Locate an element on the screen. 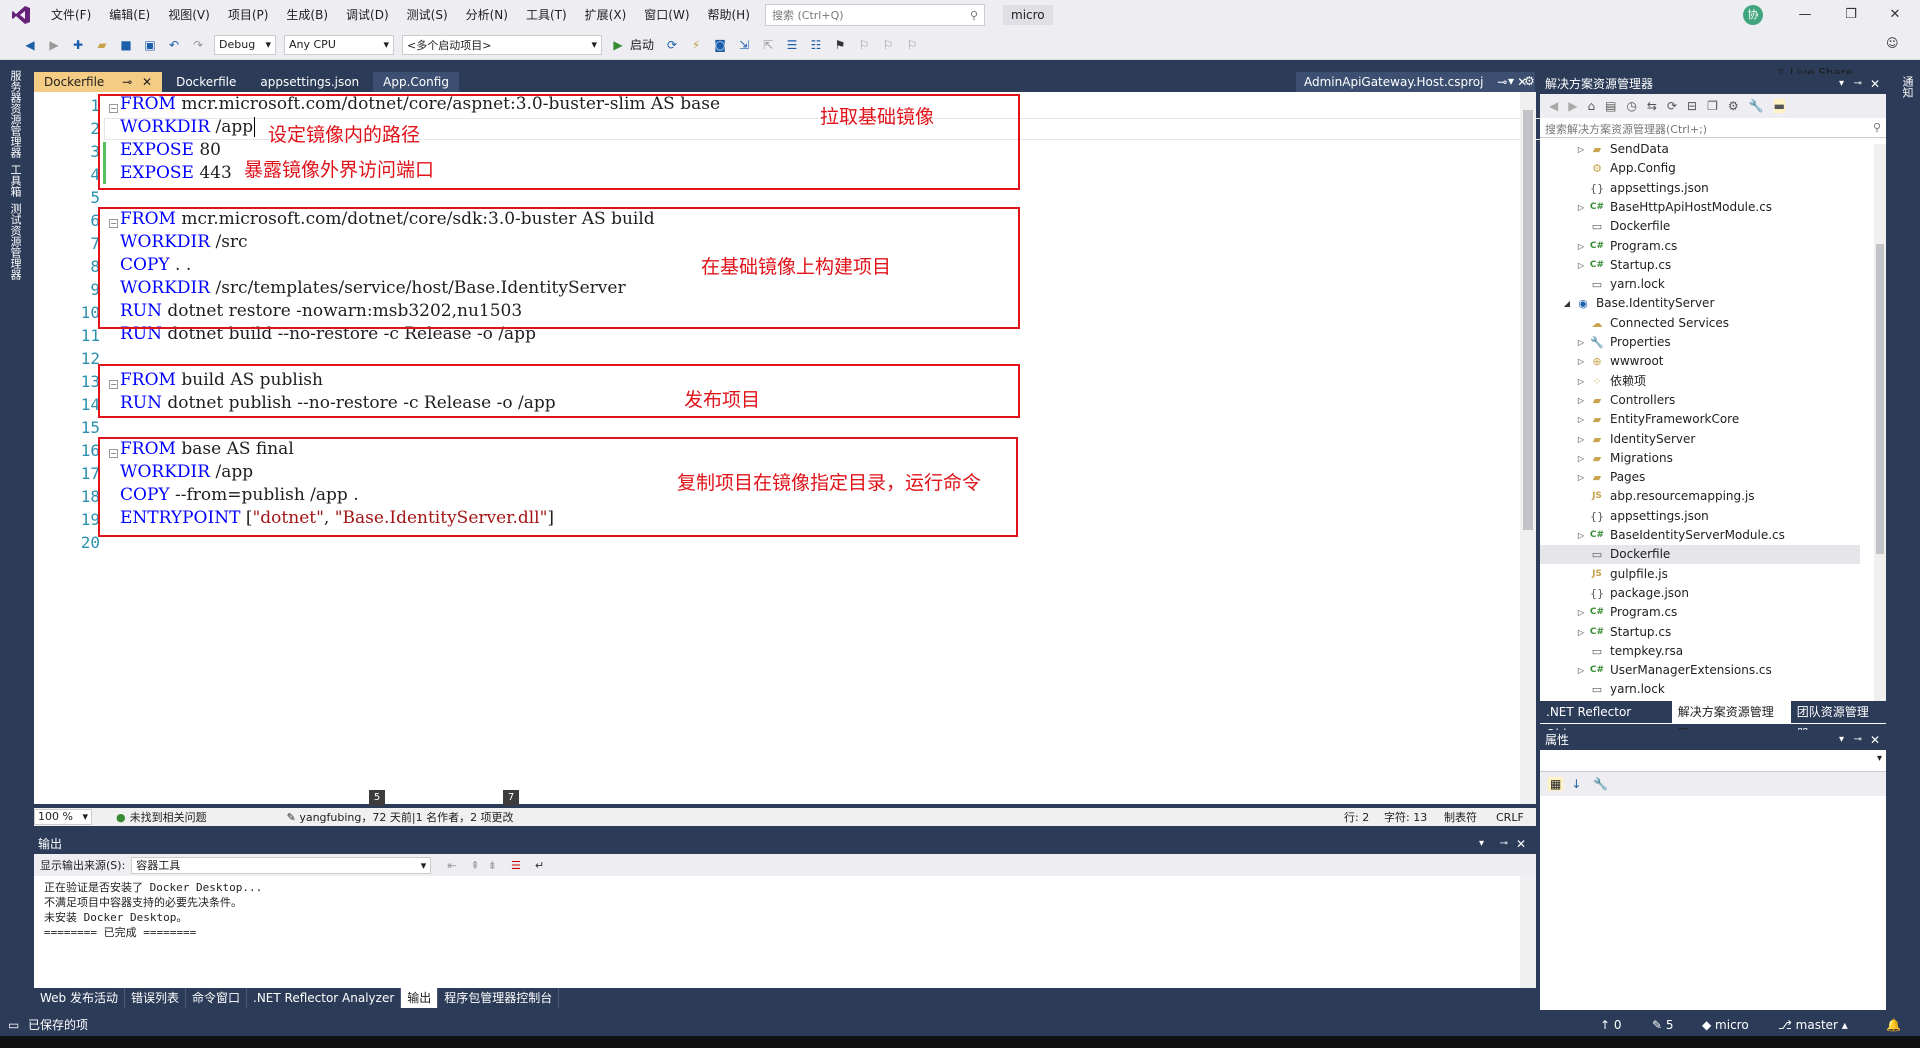  tree-item: ▭ Dockerfile is located at coordinates (1700, 226).